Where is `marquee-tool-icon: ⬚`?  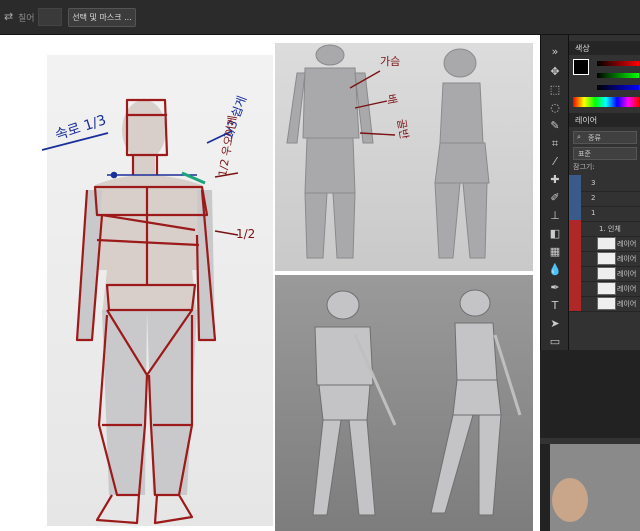 marquee-tool-icon: ⬚ is located at coordinates (555, 90).